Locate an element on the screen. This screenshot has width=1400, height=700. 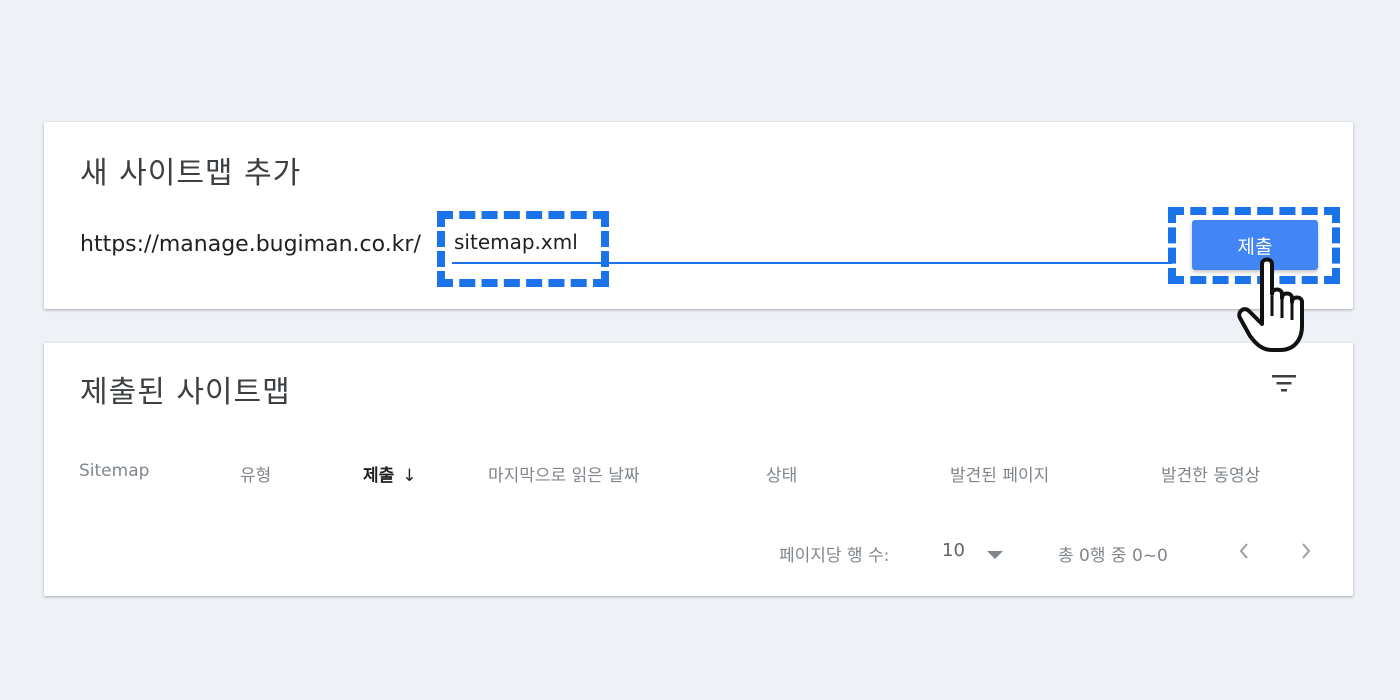
dropdown-caret-icon is located at coordinates (995, 555).